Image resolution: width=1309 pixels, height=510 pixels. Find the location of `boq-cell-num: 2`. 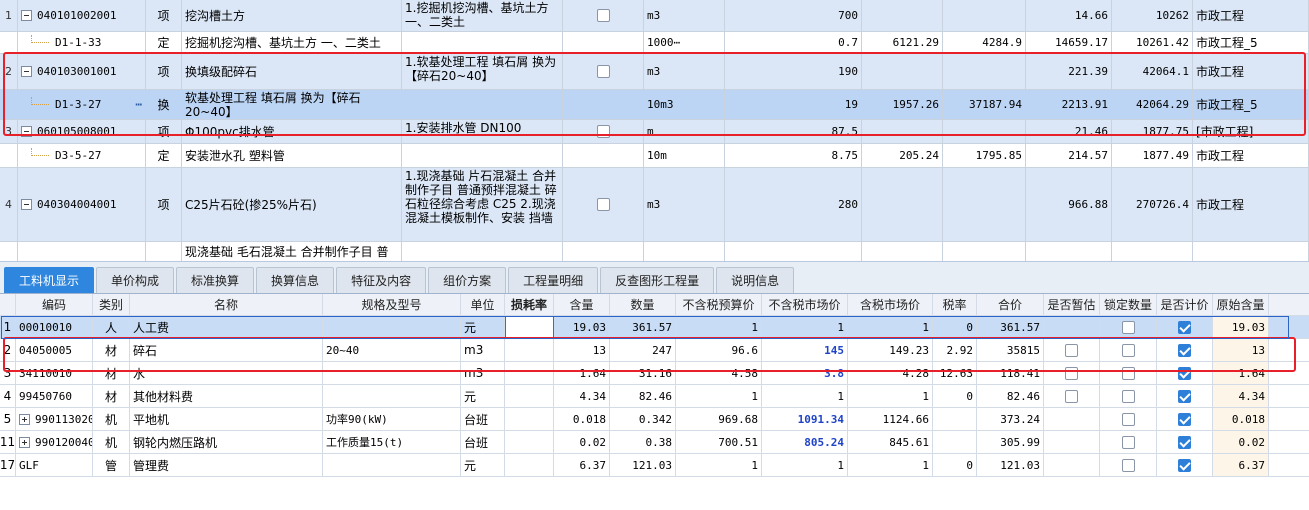

boq-cell-num: 2 is located at coordinates (9, 71).